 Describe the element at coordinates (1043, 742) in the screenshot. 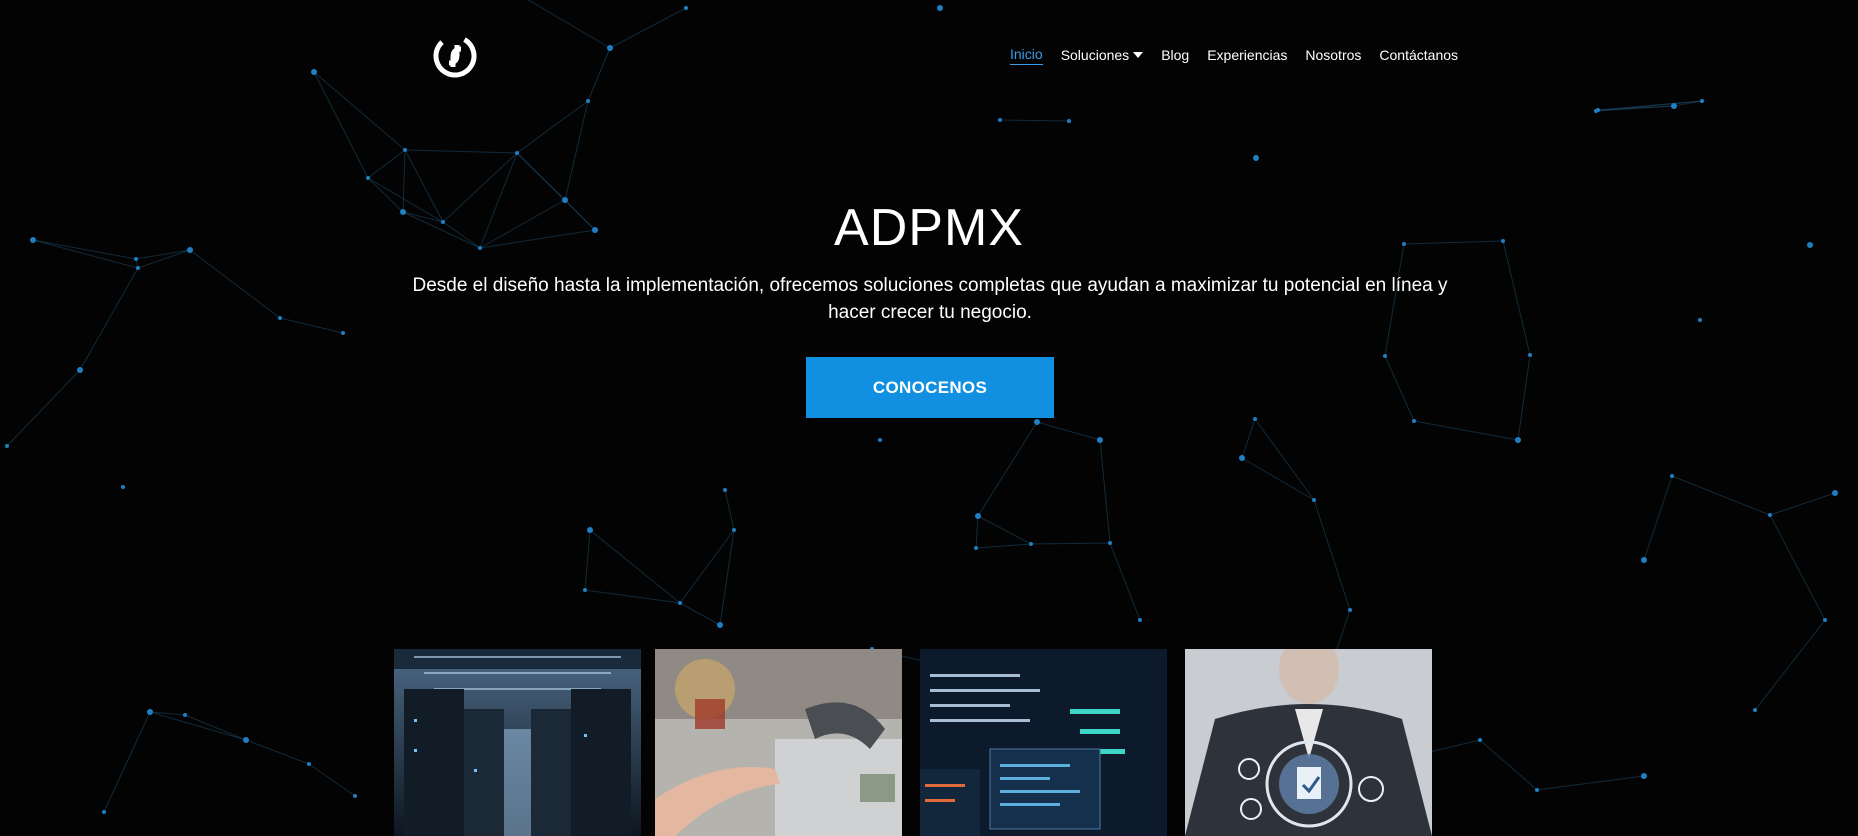

I see `card-code-screens` at that location.